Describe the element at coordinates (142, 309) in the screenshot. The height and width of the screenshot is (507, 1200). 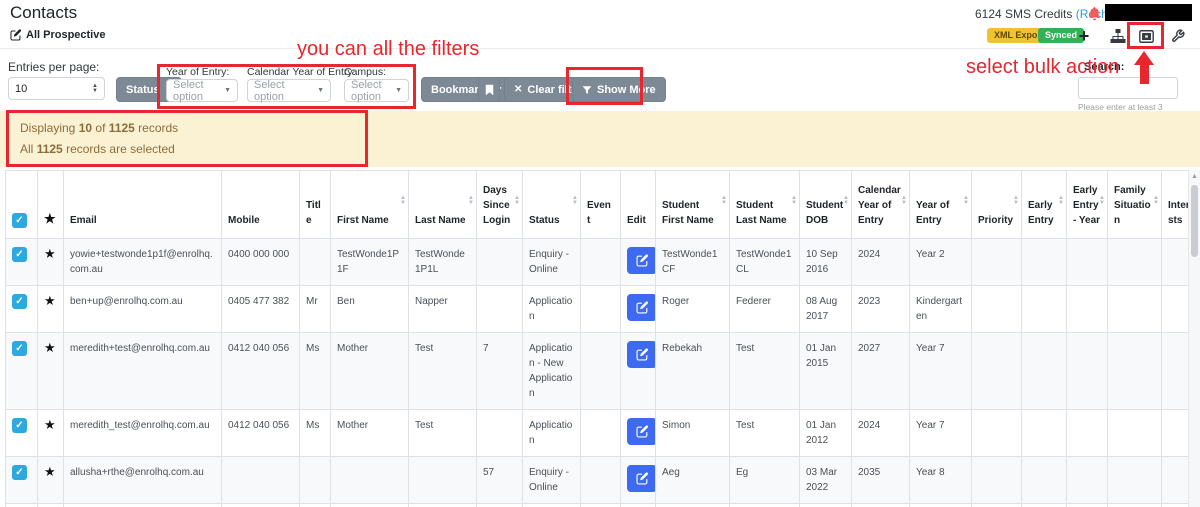
I see `cell-email: ben+up@enrolhq.com.au` at that location.